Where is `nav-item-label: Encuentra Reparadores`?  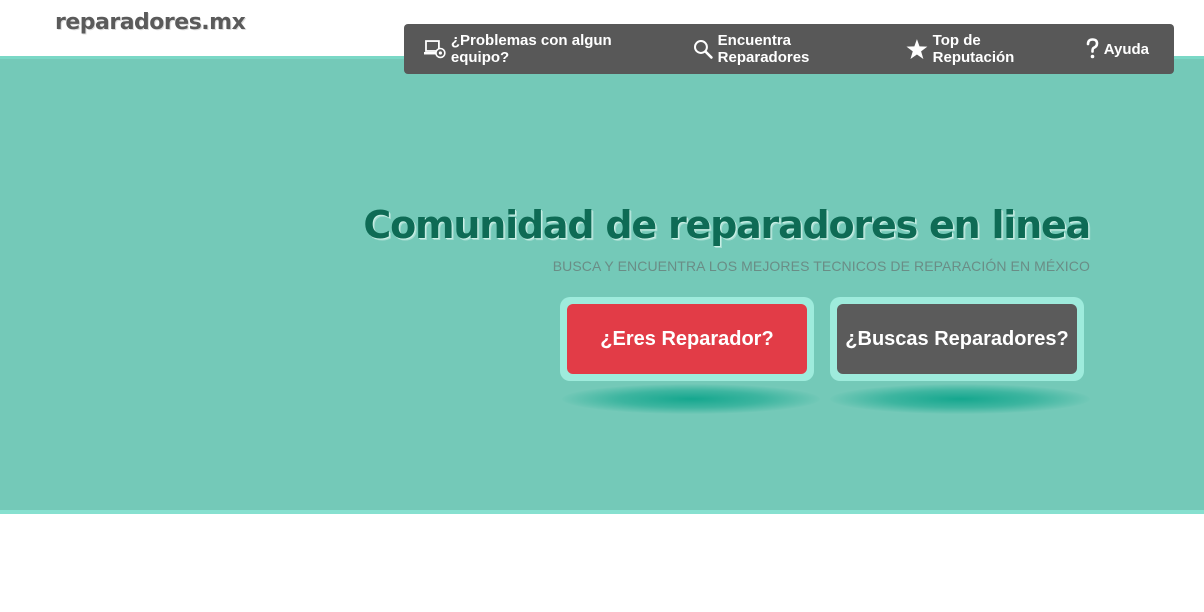
nav-item-label: Encuentra Reparadores is located at coordinates (763, 49).